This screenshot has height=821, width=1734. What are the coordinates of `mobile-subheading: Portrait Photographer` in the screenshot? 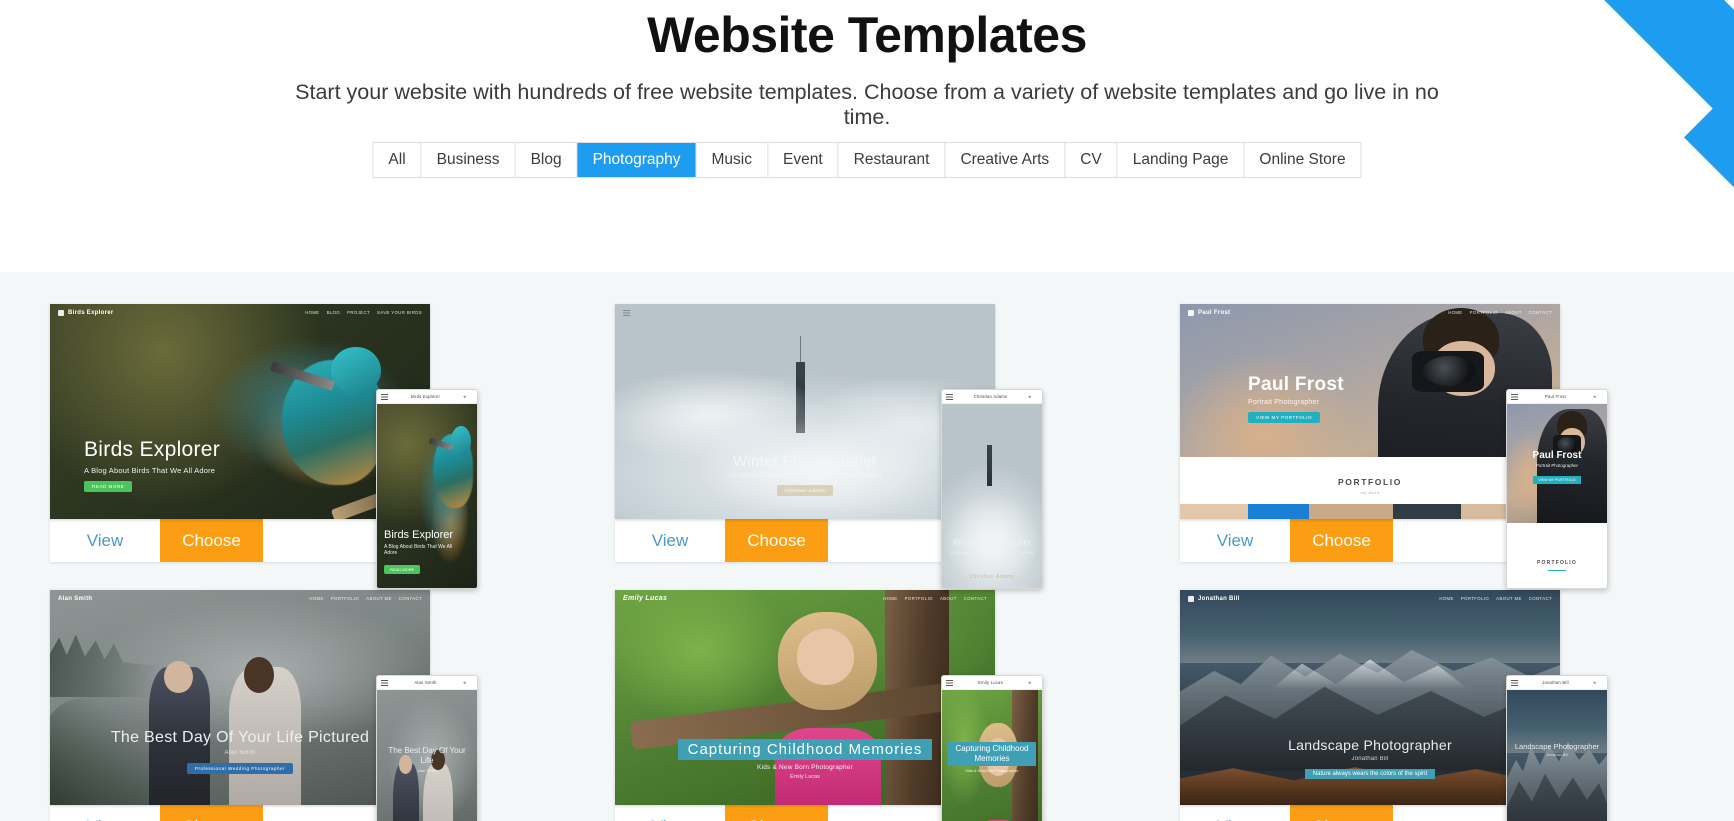 It's located at (1557, 465).